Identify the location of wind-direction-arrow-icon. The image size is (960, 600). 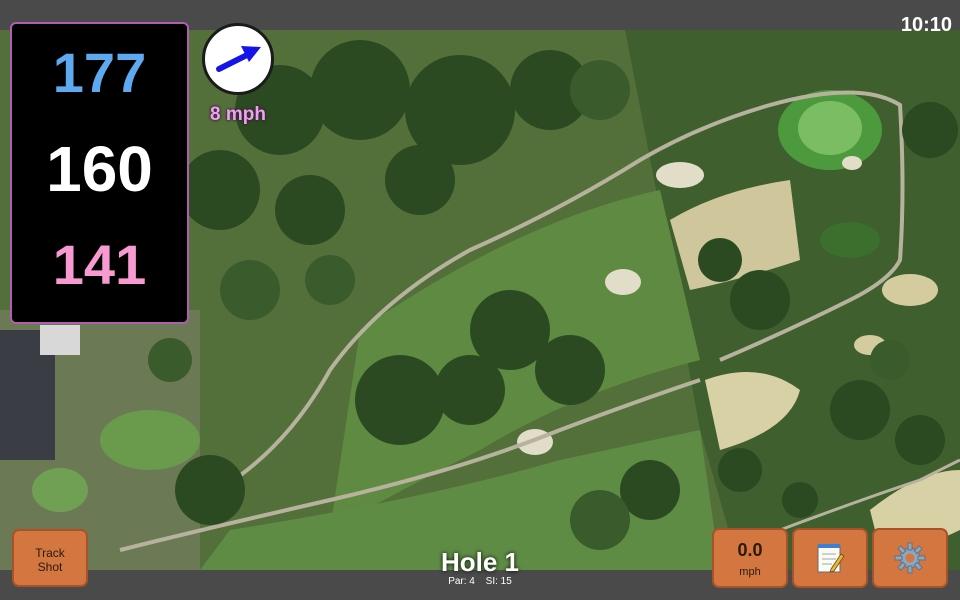
(238, 59).